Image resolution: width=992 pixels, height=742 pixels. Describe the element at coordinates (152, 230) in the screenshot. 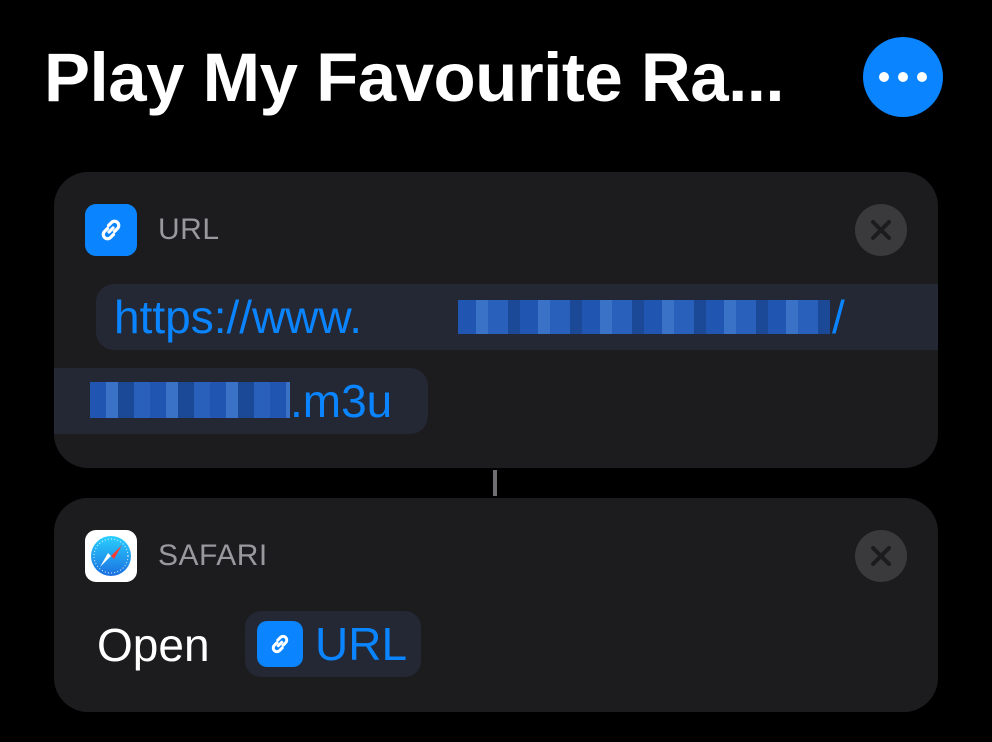

I see `url-action-header: URL` at that location.